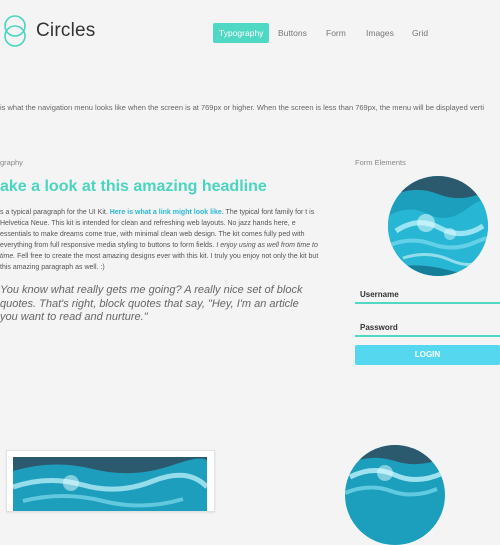 This screenshot has width=500, height=545. I want to click on typography-section-label: graphy, so click(11, 162).